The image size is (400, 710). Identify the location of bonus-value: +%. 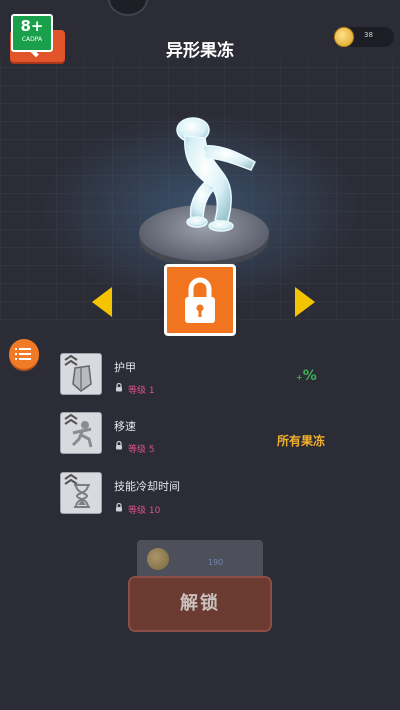
(306, 376).